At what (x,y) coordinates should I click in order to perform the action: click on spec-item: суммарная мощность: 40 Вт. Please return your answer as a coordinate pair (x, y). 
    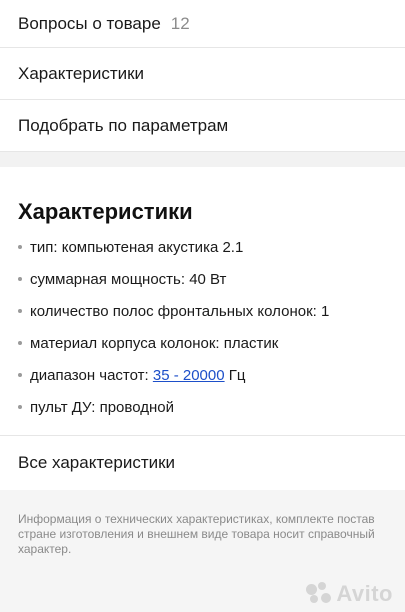
    Looking at the image, I should click on (202, 279).